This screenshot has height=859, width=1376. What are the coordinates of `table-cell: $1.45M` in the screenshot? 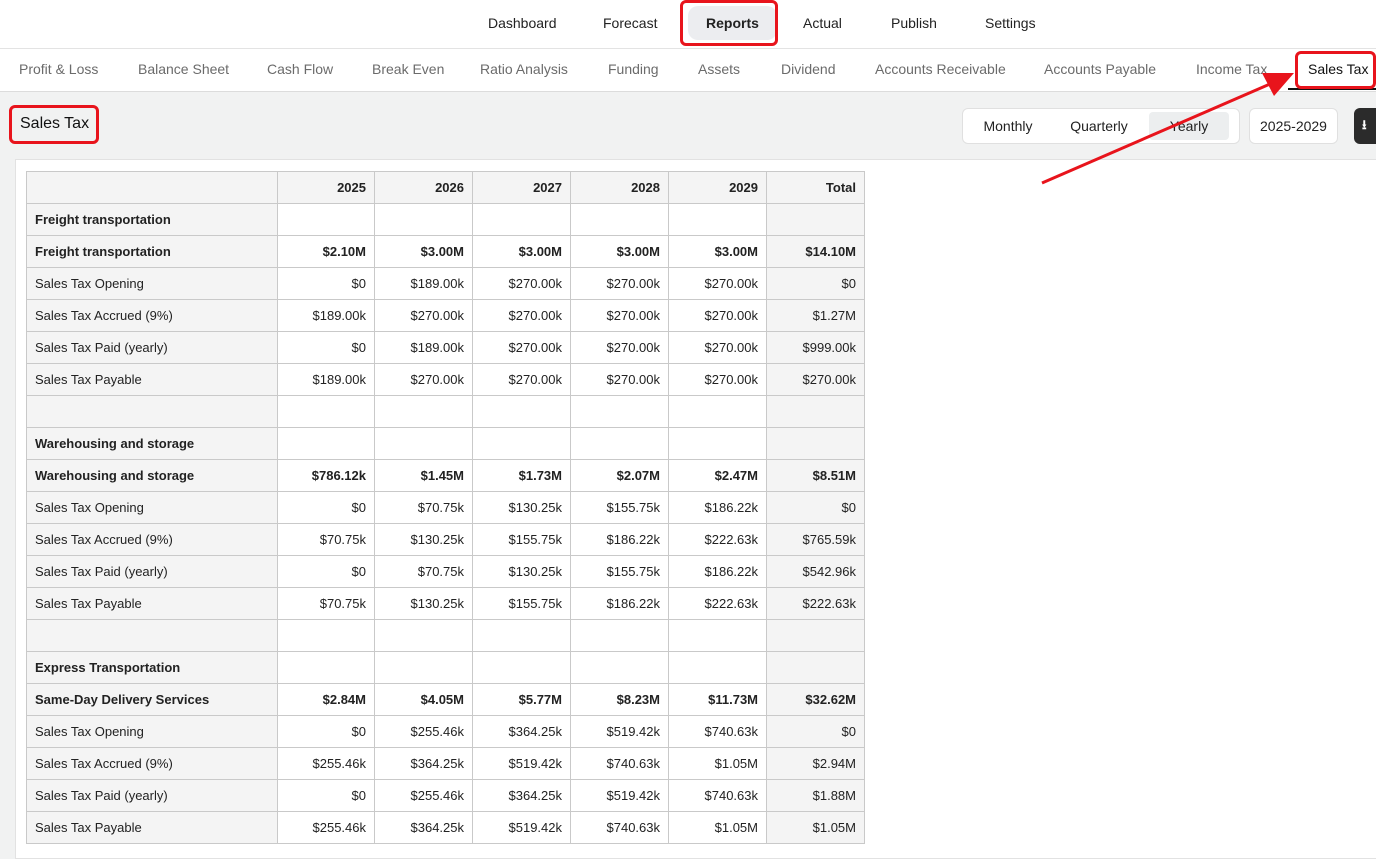 It's located at (423, 475).